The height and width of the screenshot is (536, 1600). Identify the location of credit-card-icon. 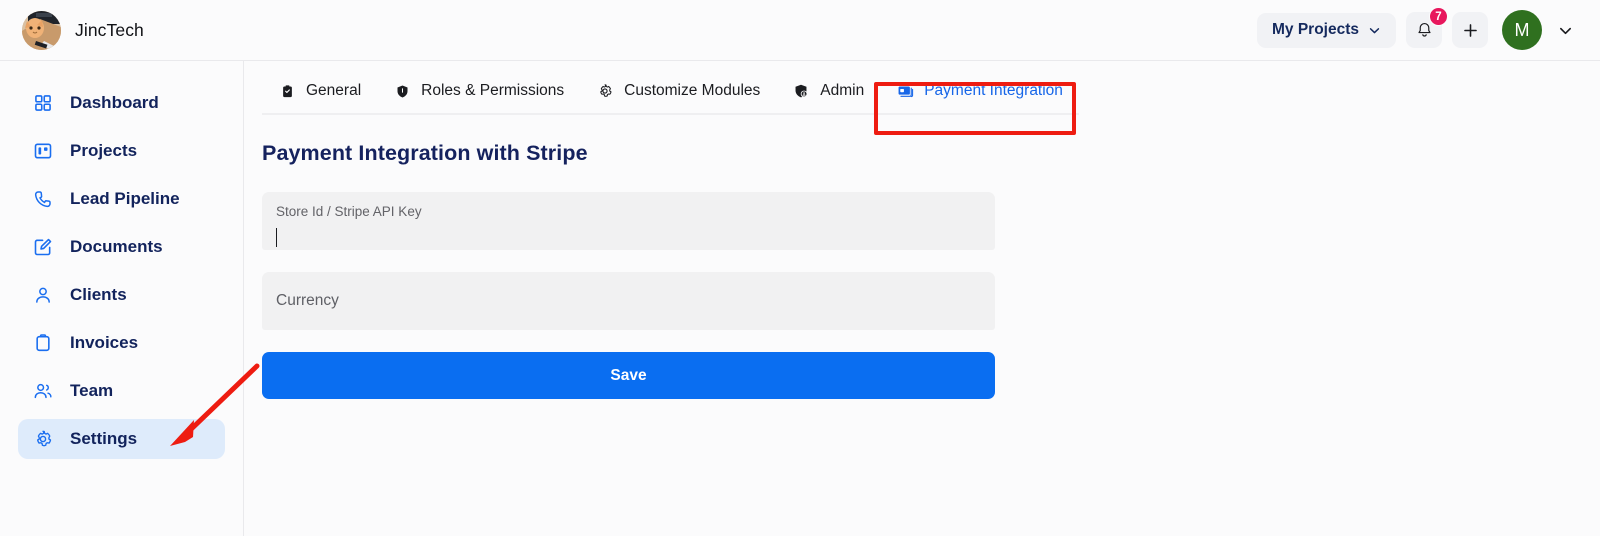
(905, 91).